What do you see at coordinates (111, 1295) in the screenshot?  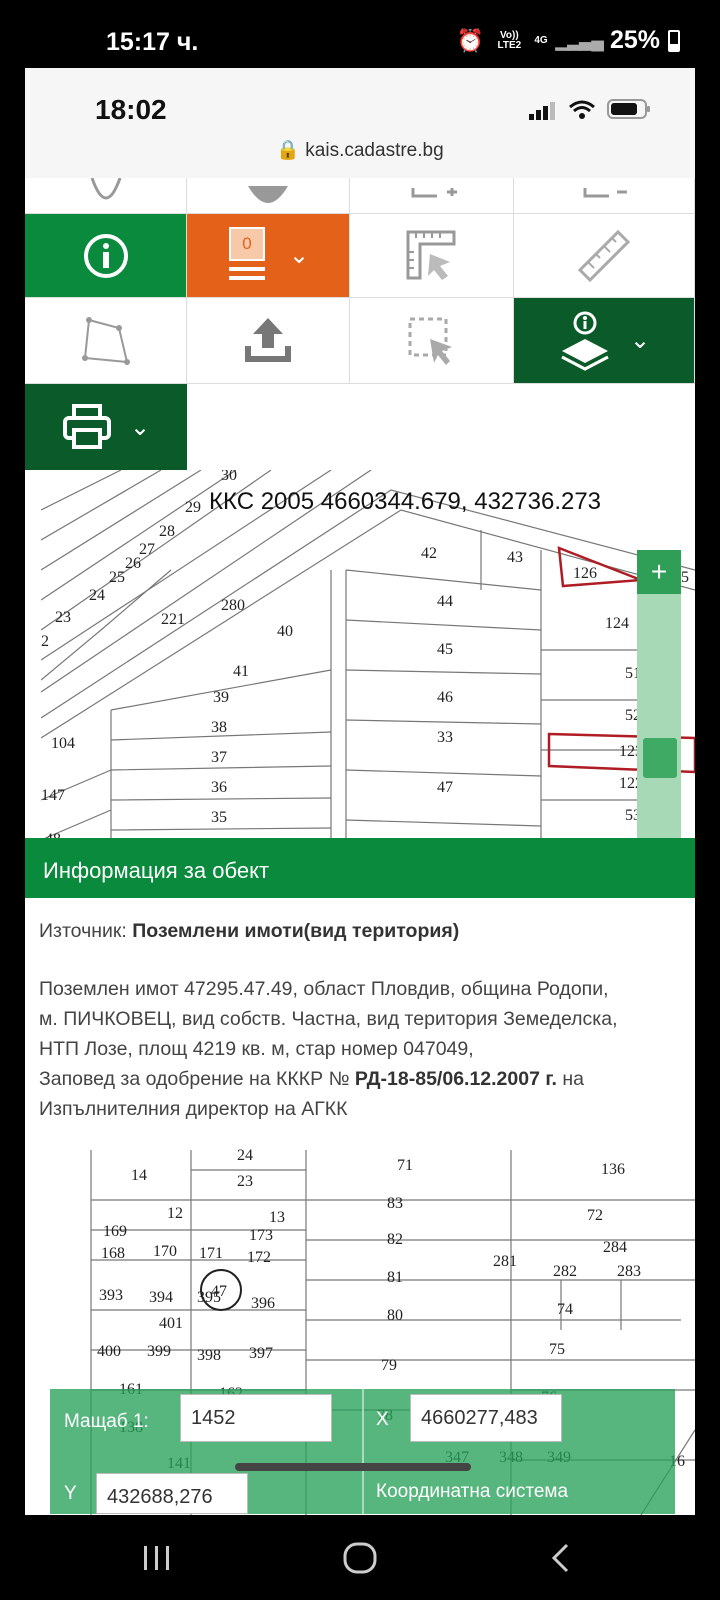 I see `parcel-number: 393` at bounding box center [111, 1295].